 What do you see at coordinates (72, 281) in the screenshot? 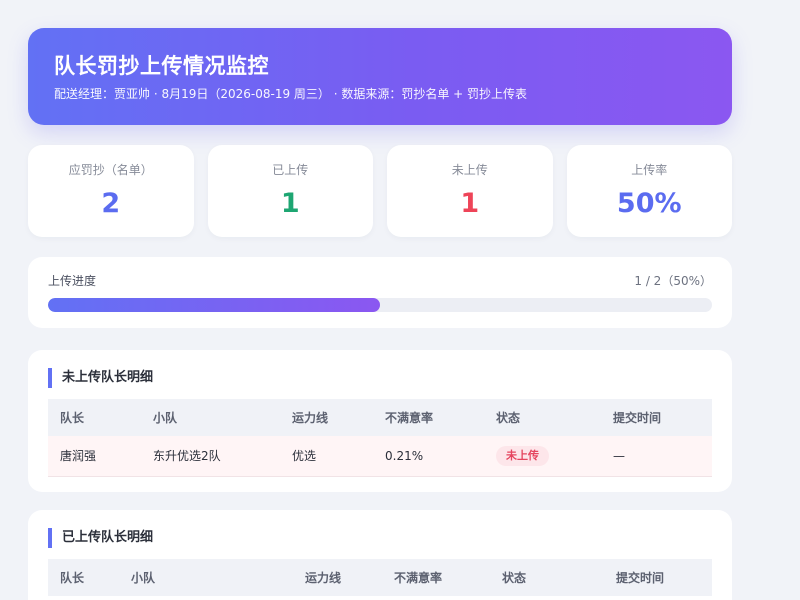
I see `progress-label: 上传进度` at bounding box center [72, 281].